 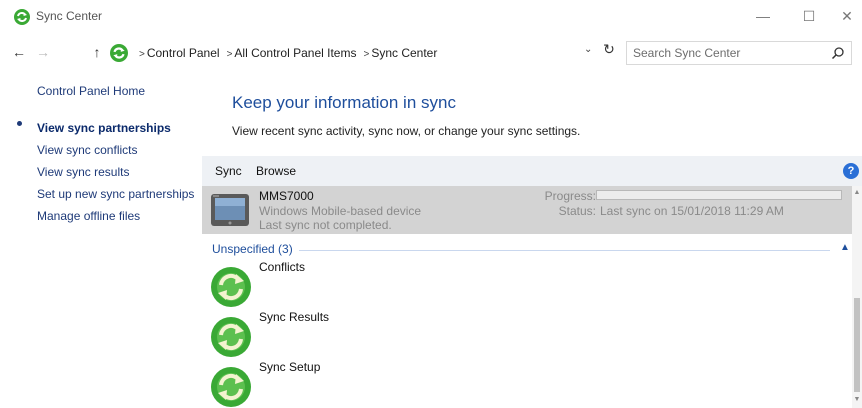 I want to click on item-label: Sync Setup, so click(x=290, y=367).